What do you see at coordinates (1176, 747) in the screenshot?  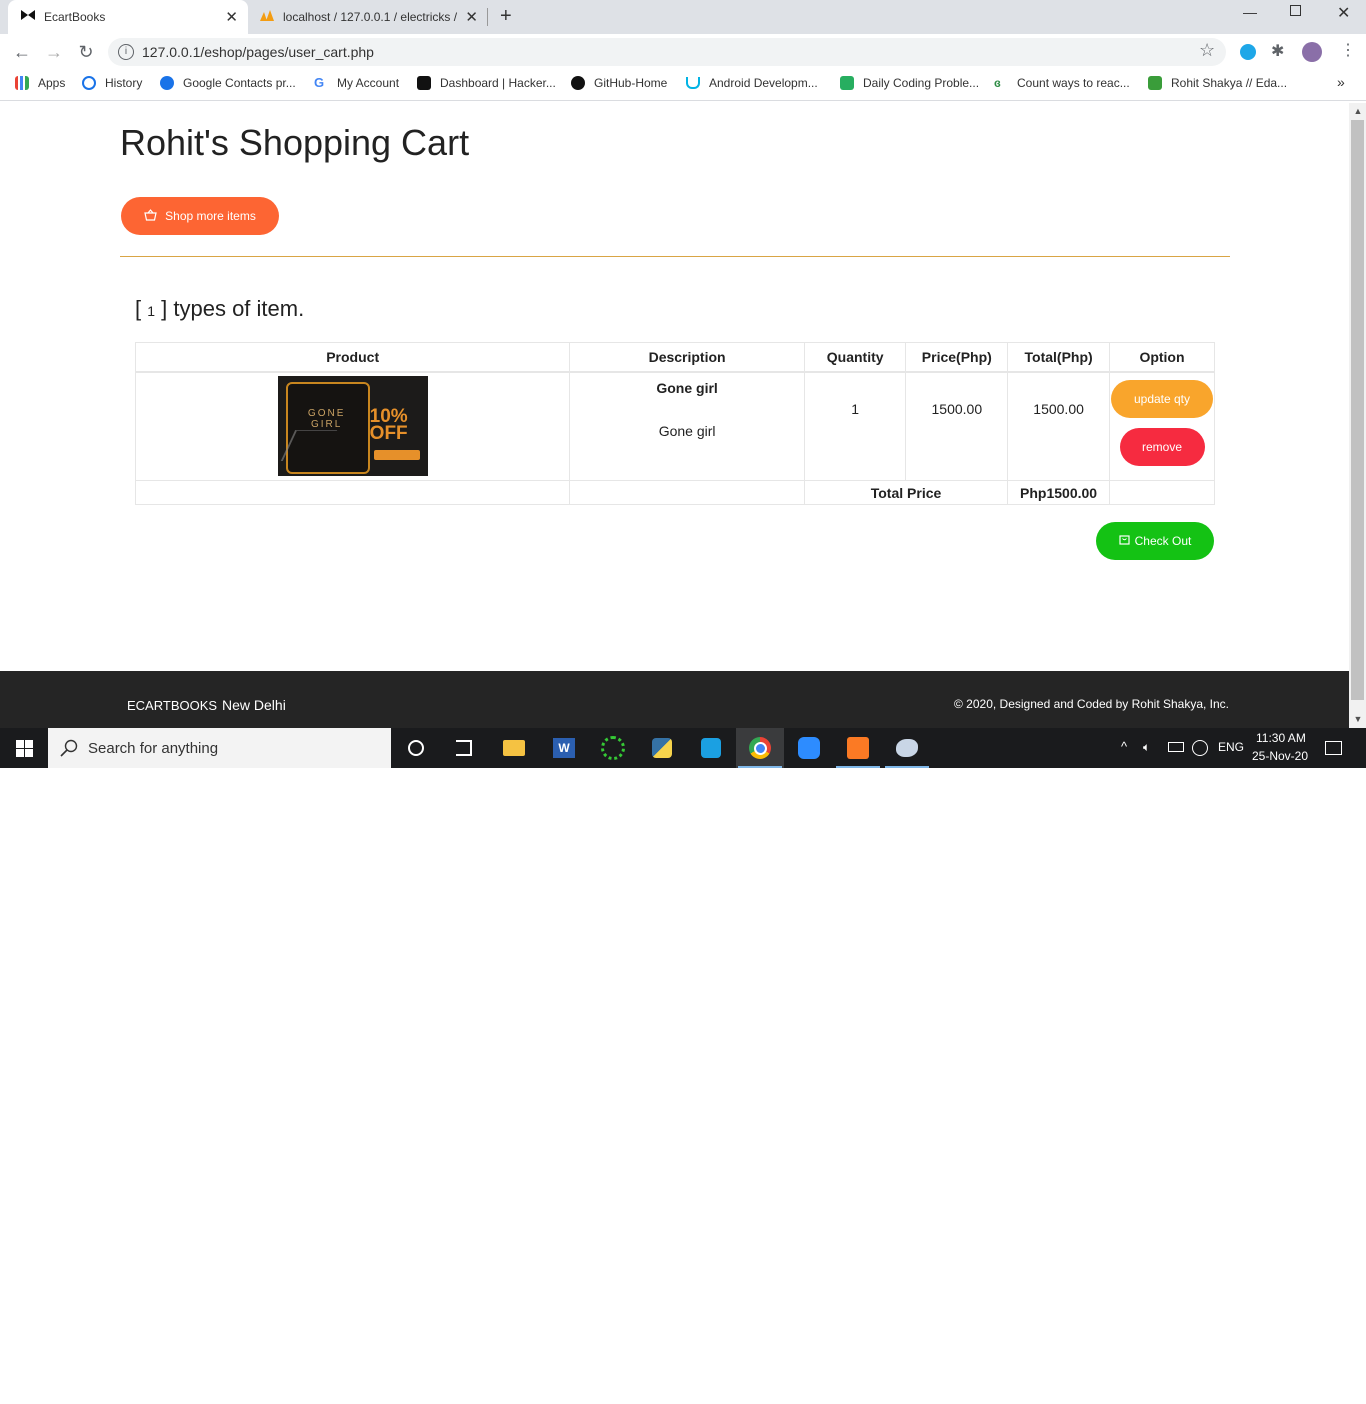 I see `battery-icon` at bounding box center [1176, 747].